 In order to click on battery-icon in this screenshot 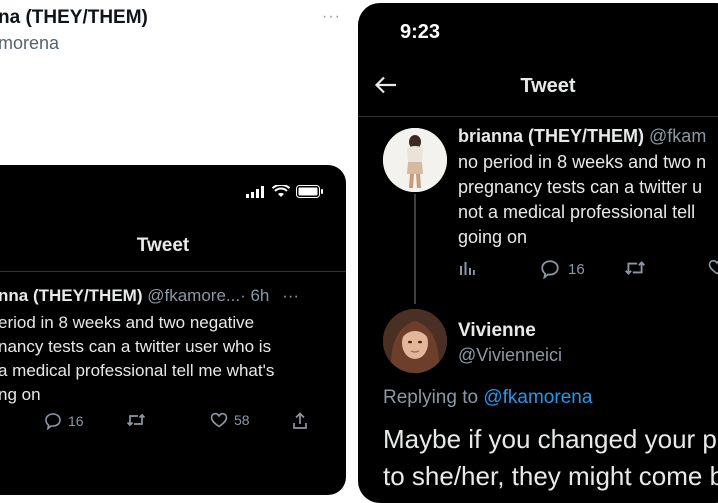, I will do `click(309, 191)`.